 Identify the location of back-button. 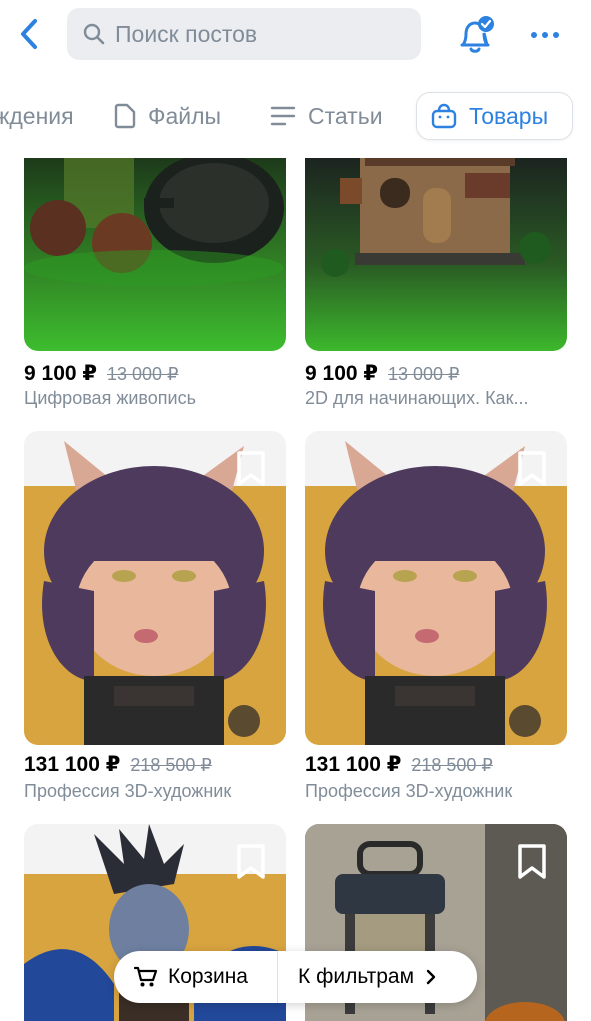
(29, 34).